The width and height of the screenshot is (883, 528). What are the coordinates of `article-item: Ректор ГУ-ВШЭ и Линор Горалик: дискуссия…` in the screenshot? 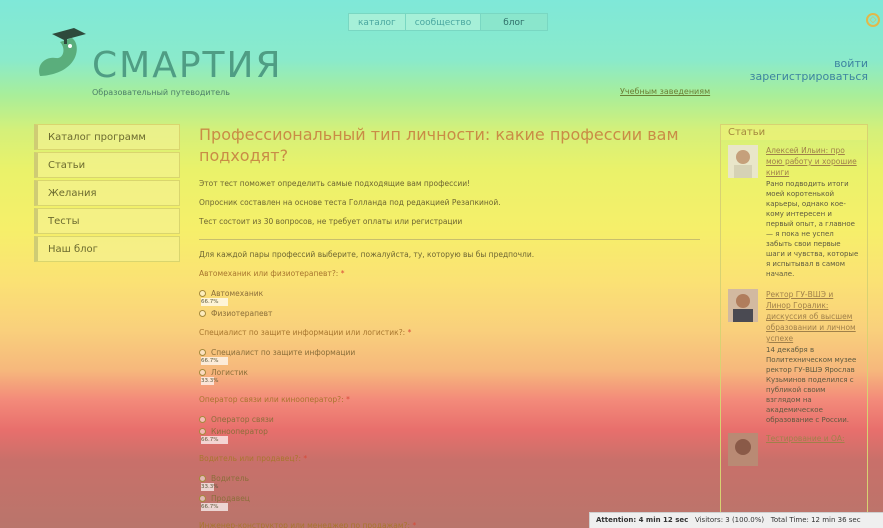 It's located at (794, 352).